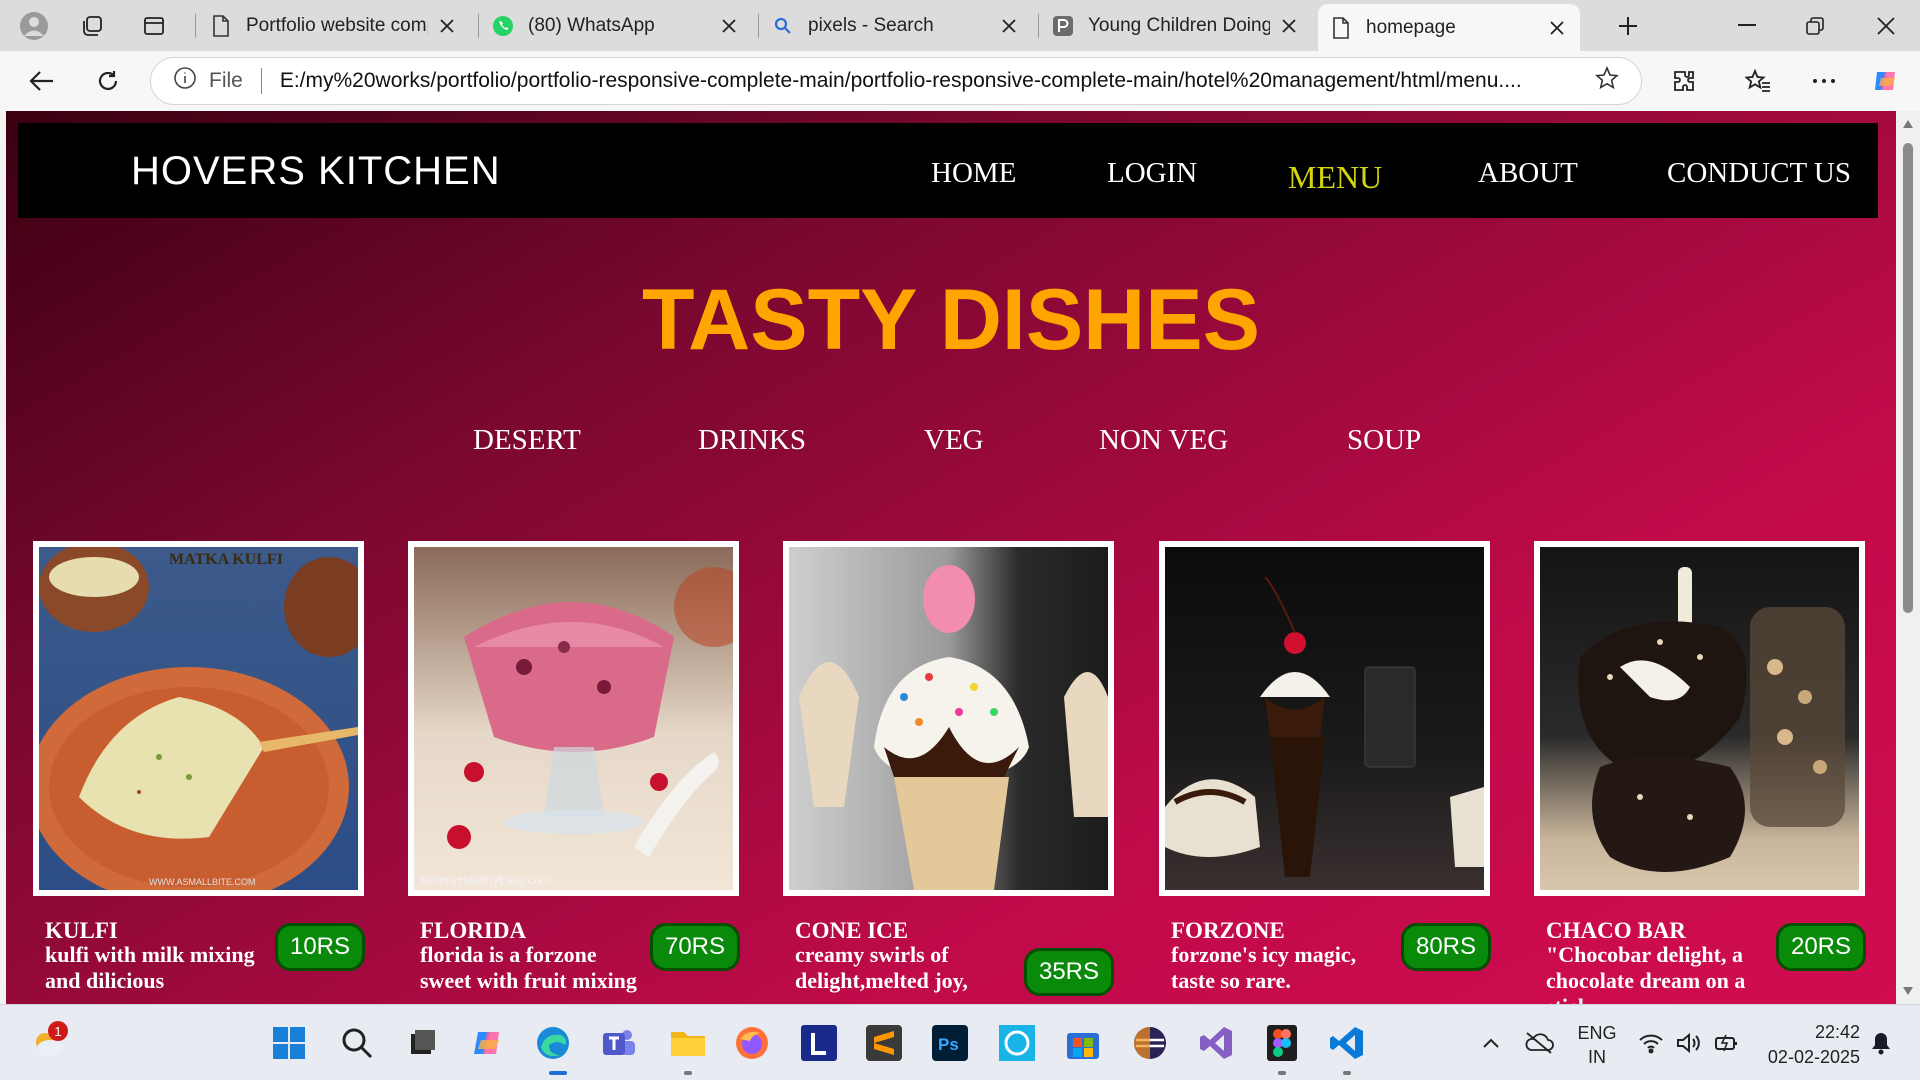 The height and width of the screenshot is (1080, 1920). Describe the element at coordinates (884, 1043) in the screenshot. I see `sublime-text-icon` at that location.